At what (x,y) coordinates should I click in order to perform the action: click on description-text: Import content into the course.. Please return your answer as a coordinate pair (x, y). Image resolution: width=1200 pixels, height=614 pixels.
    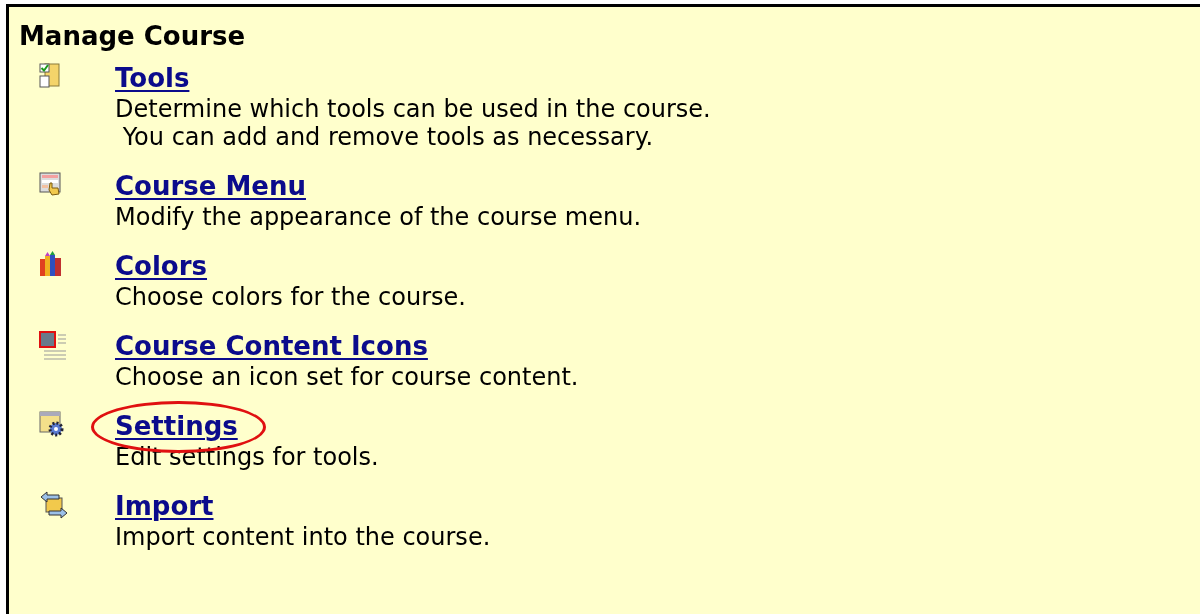
    Looking at the image, I should click on (303, 537).